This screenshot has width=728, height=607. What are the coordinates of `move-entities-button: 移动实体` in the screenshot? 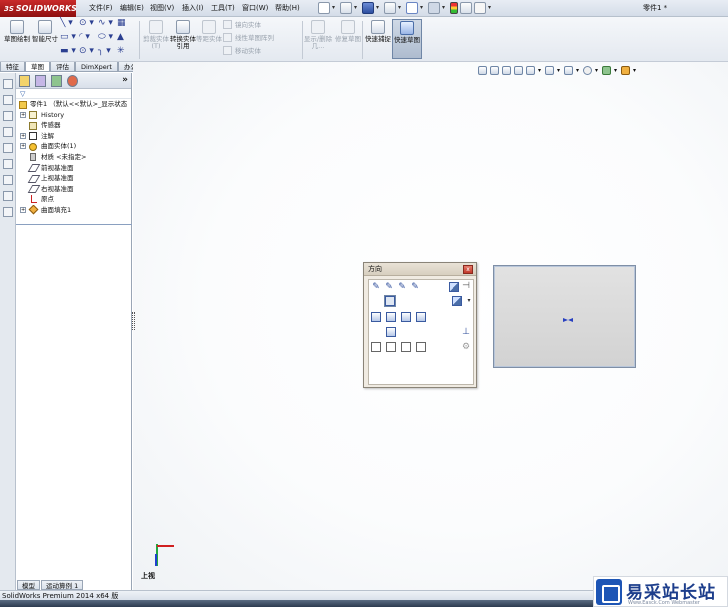 It's located at (248, 51).